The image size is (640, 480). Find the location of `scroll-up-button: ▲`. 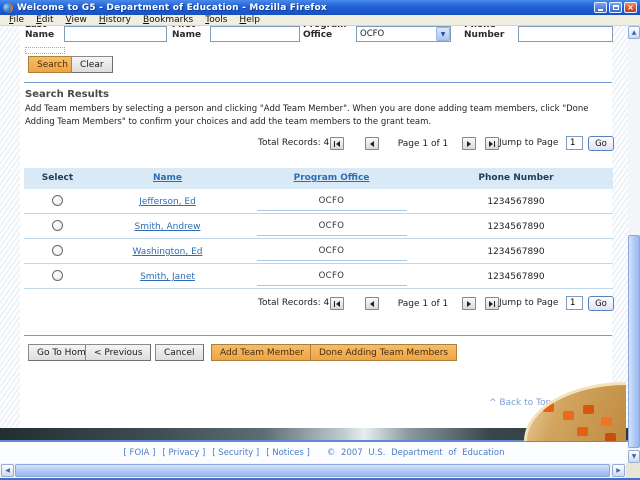

scroll-up-button: ▲ is located at coordinates (634, 32).